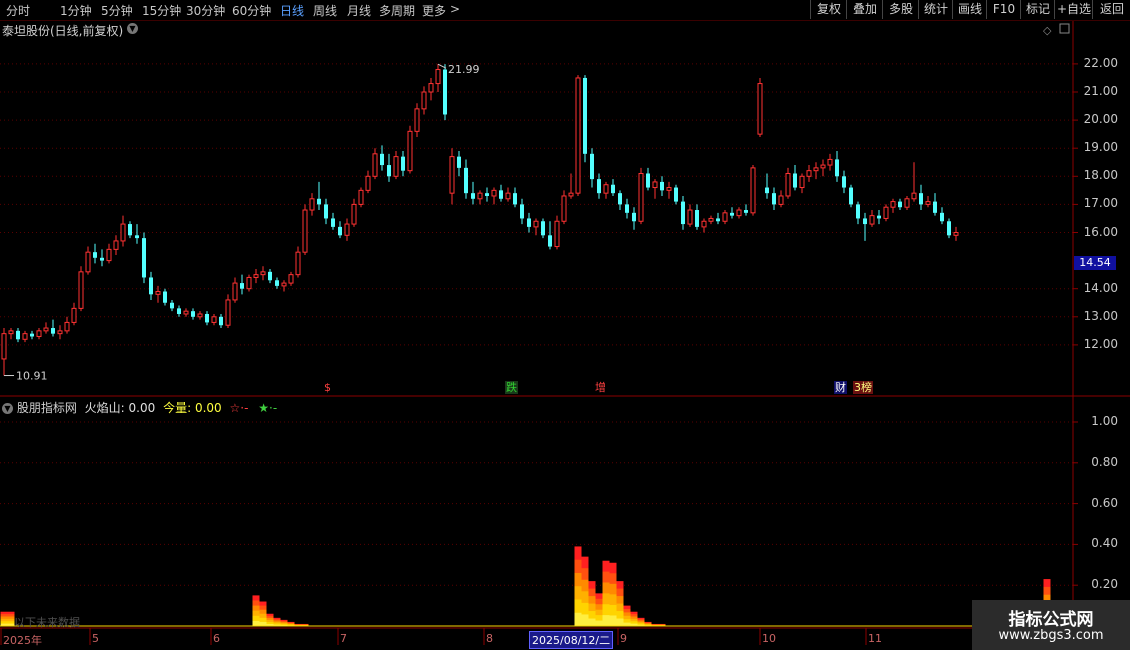 The width and height of the screenshot is (1130, 650). I want to click on low-label: 10.91, so click(32, 376).